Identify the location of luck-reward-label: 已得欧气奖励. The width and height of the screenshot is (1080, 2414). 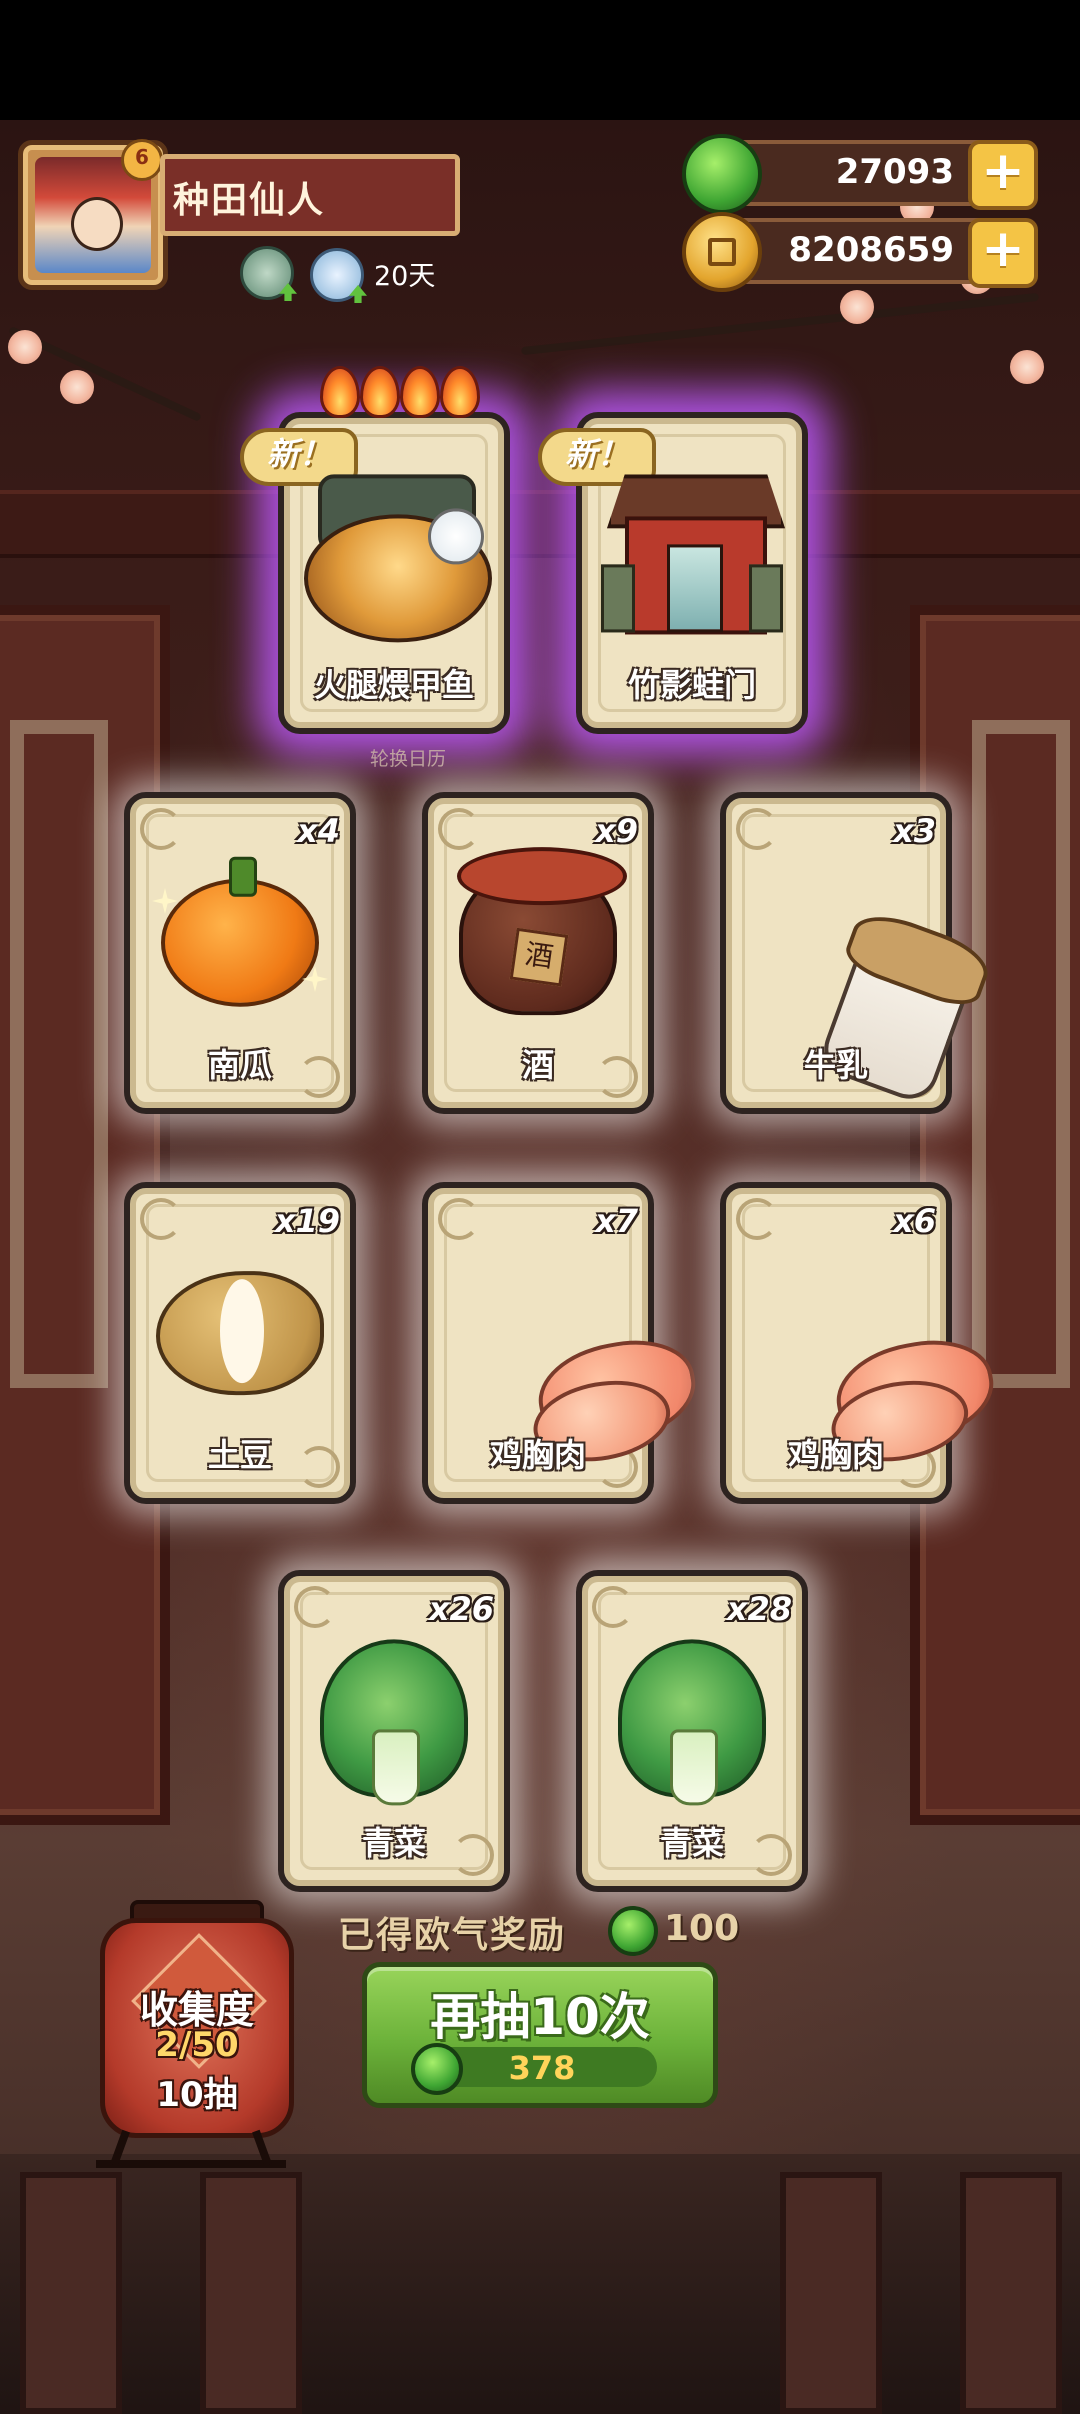
(452, 1935).